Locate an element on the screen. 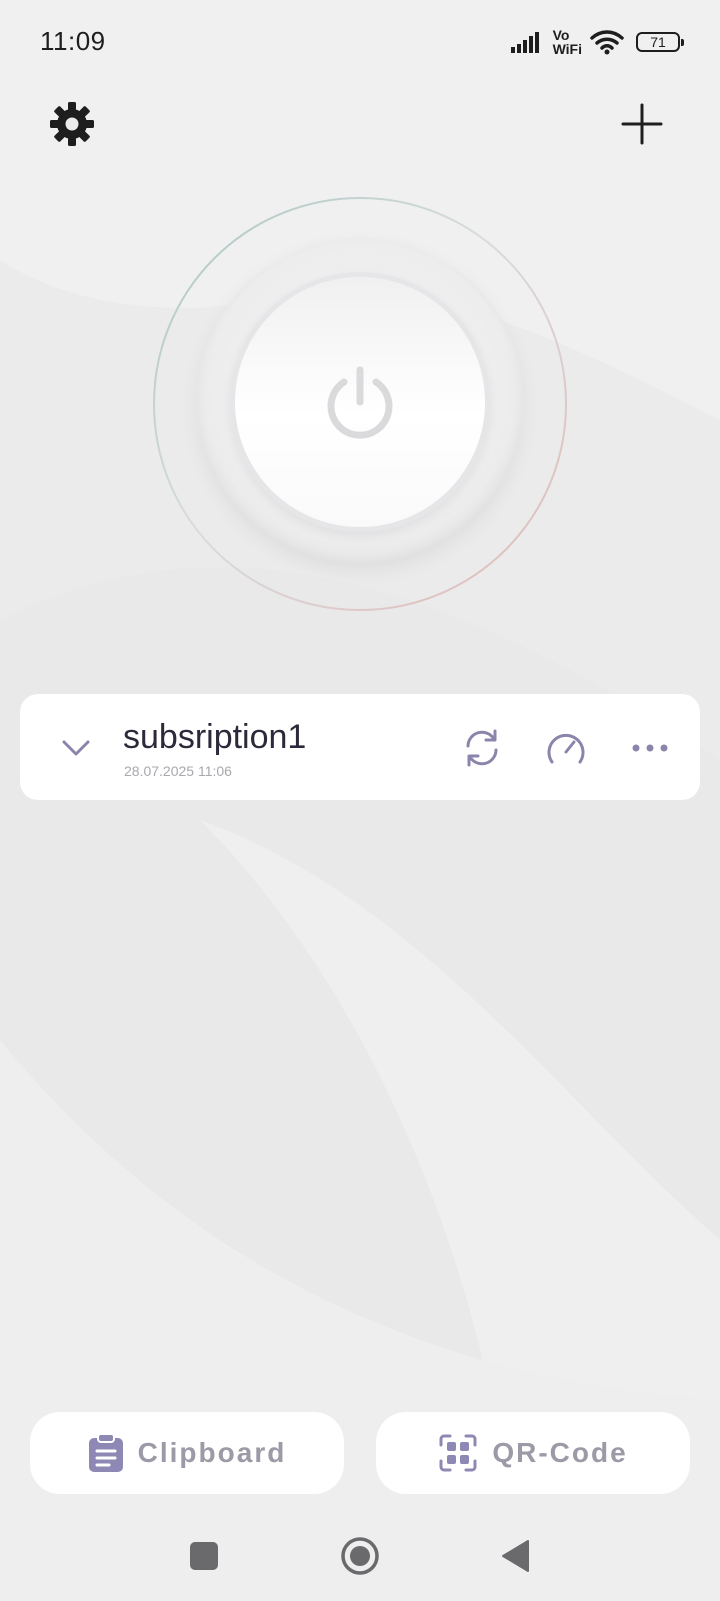  wifi-icon is located at coordinates (607, 42).